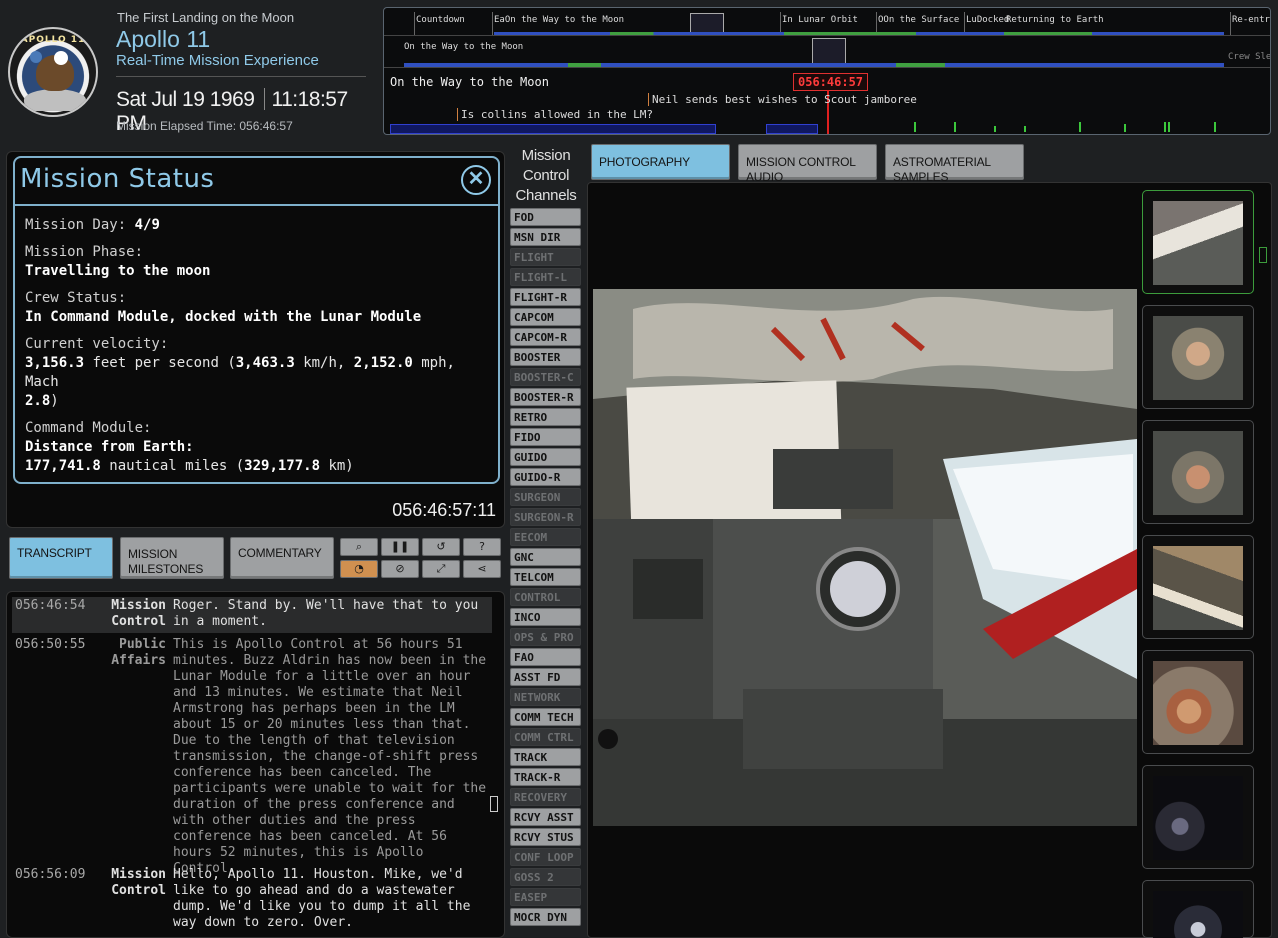 Image resolution: width=1278 pixels, height=938 pixels. I want to click on channel-button: TELCOM, so click(545, 577).